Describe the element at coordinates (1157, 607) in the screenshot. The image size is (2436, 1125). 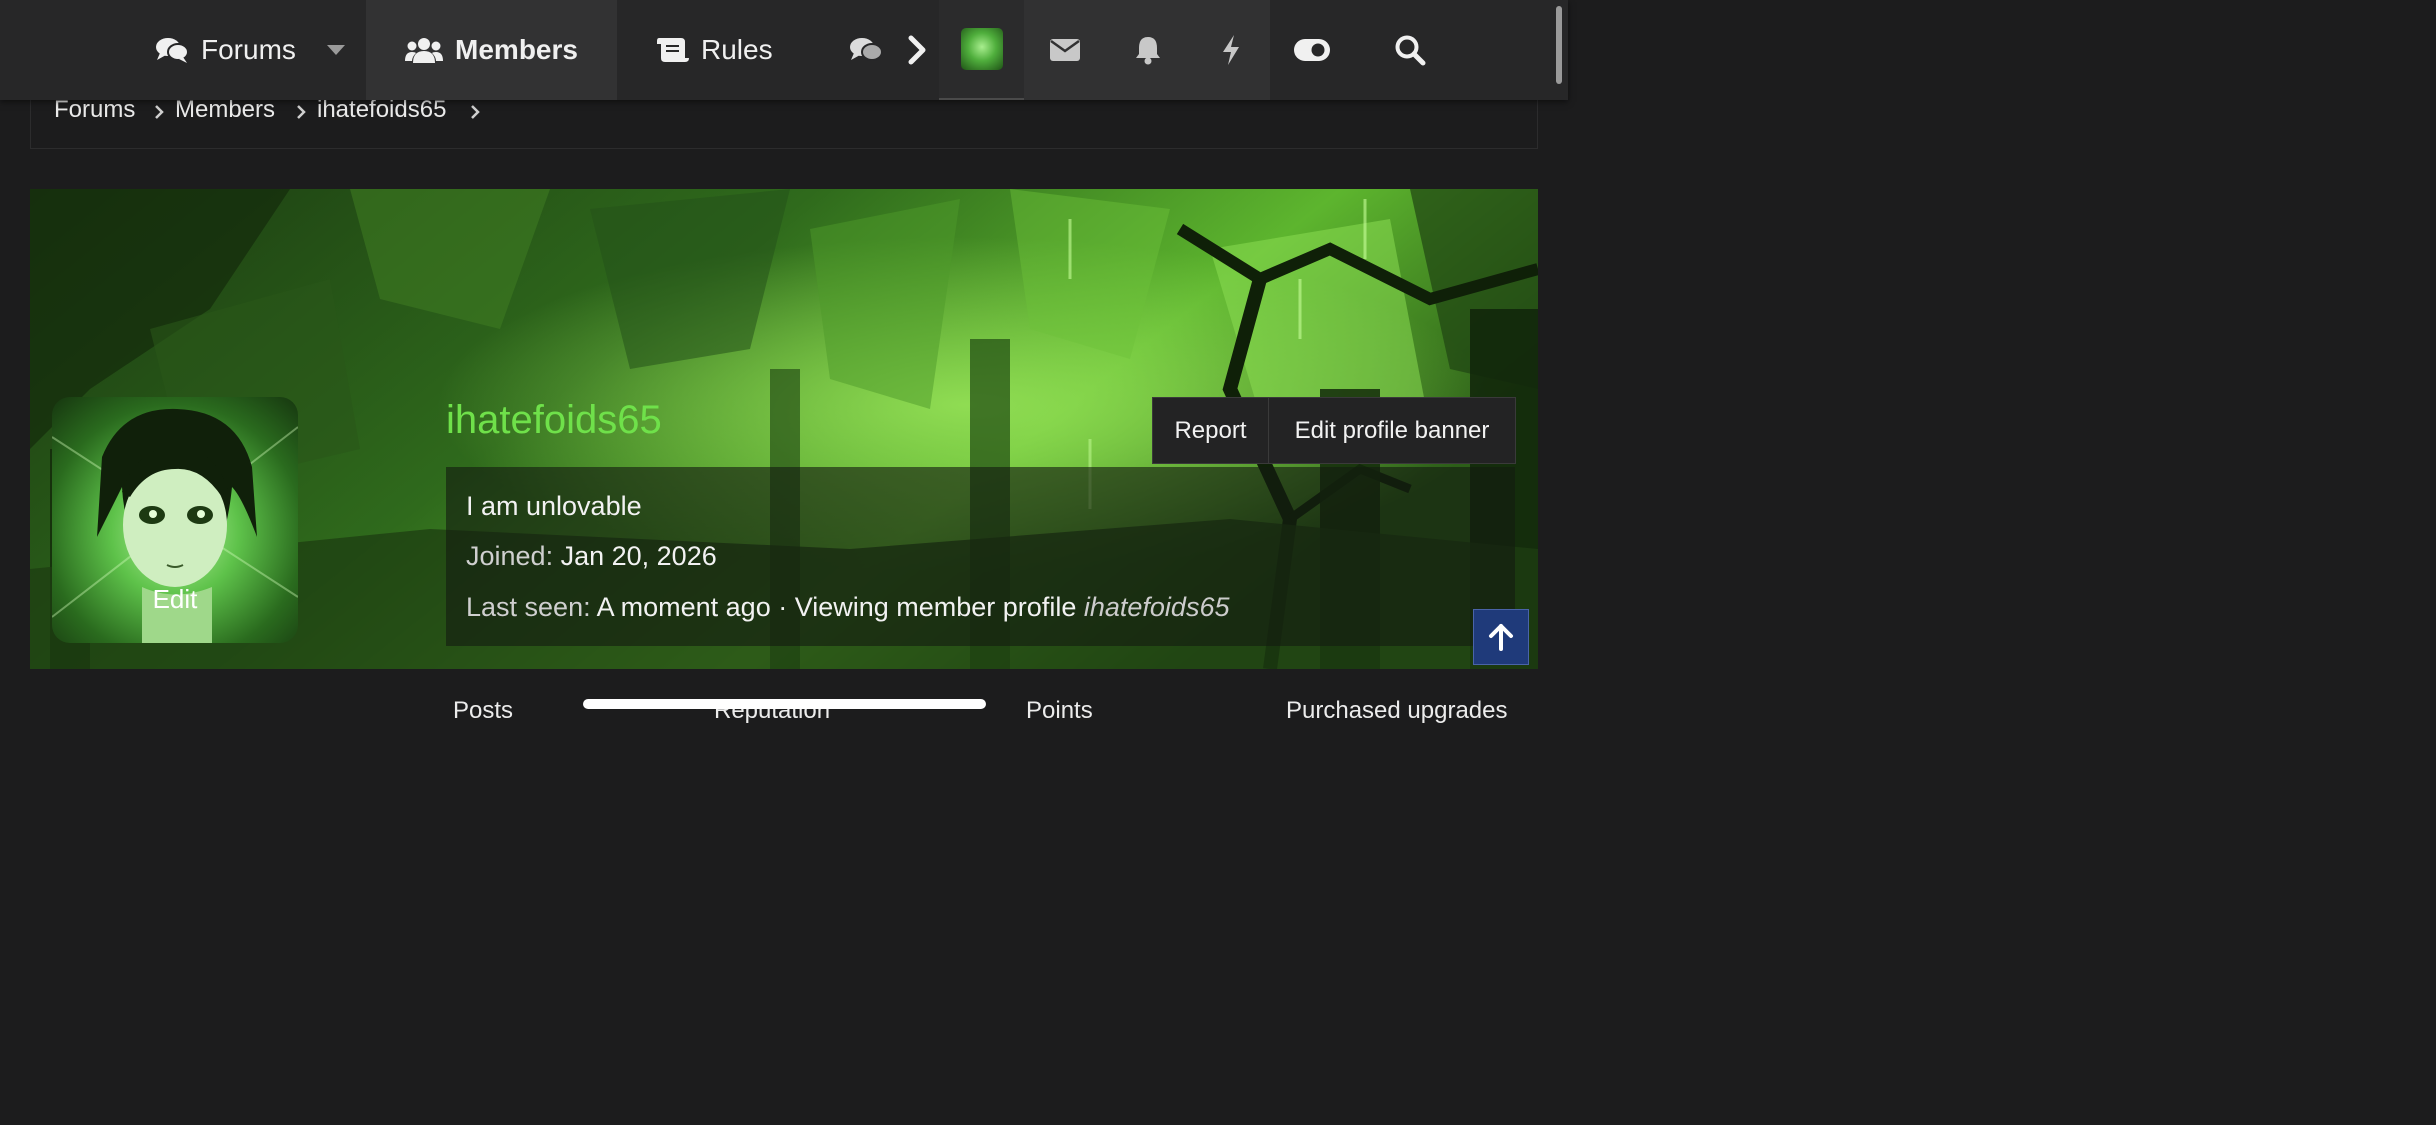
I see `last-seen-target-link: ihatefoids65` at that location.